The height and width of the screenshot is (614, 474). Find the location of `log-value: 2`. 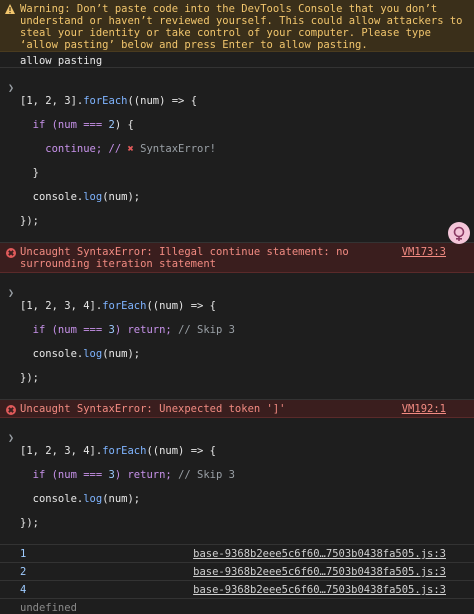

log-value: 2 is located at coordinates (23, 572).